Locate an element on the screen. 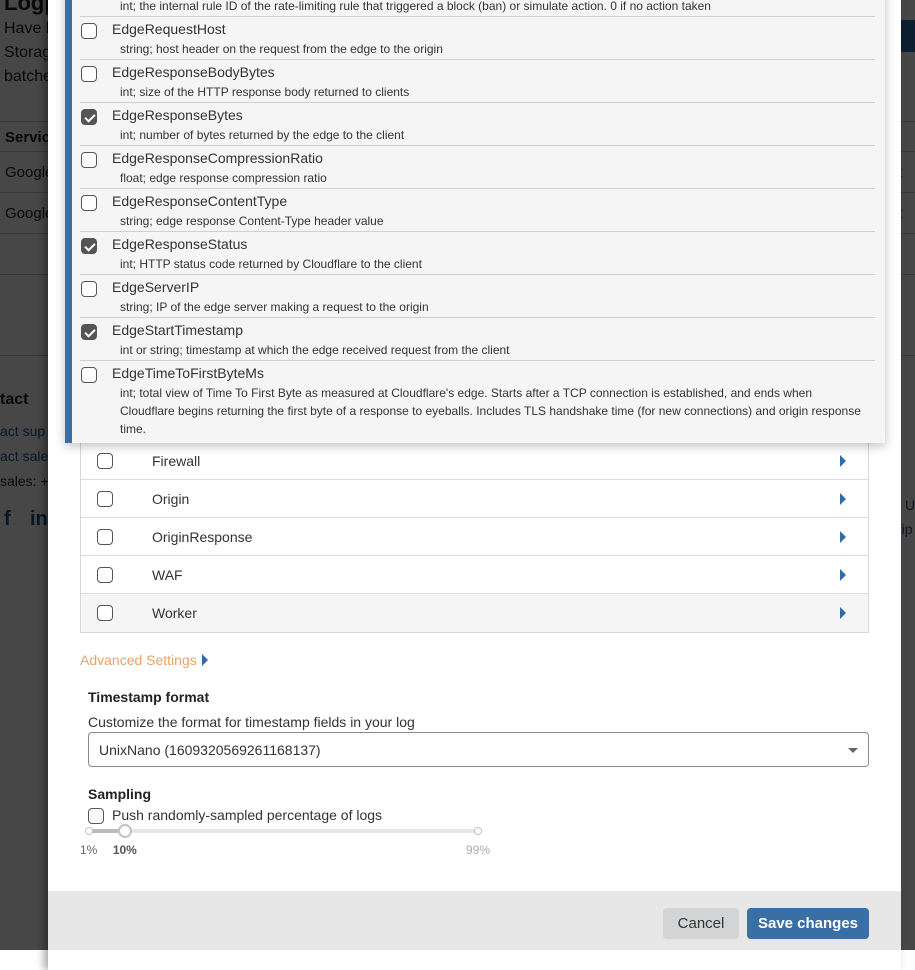  category-label: Origin is located at coordinates (171, 498).